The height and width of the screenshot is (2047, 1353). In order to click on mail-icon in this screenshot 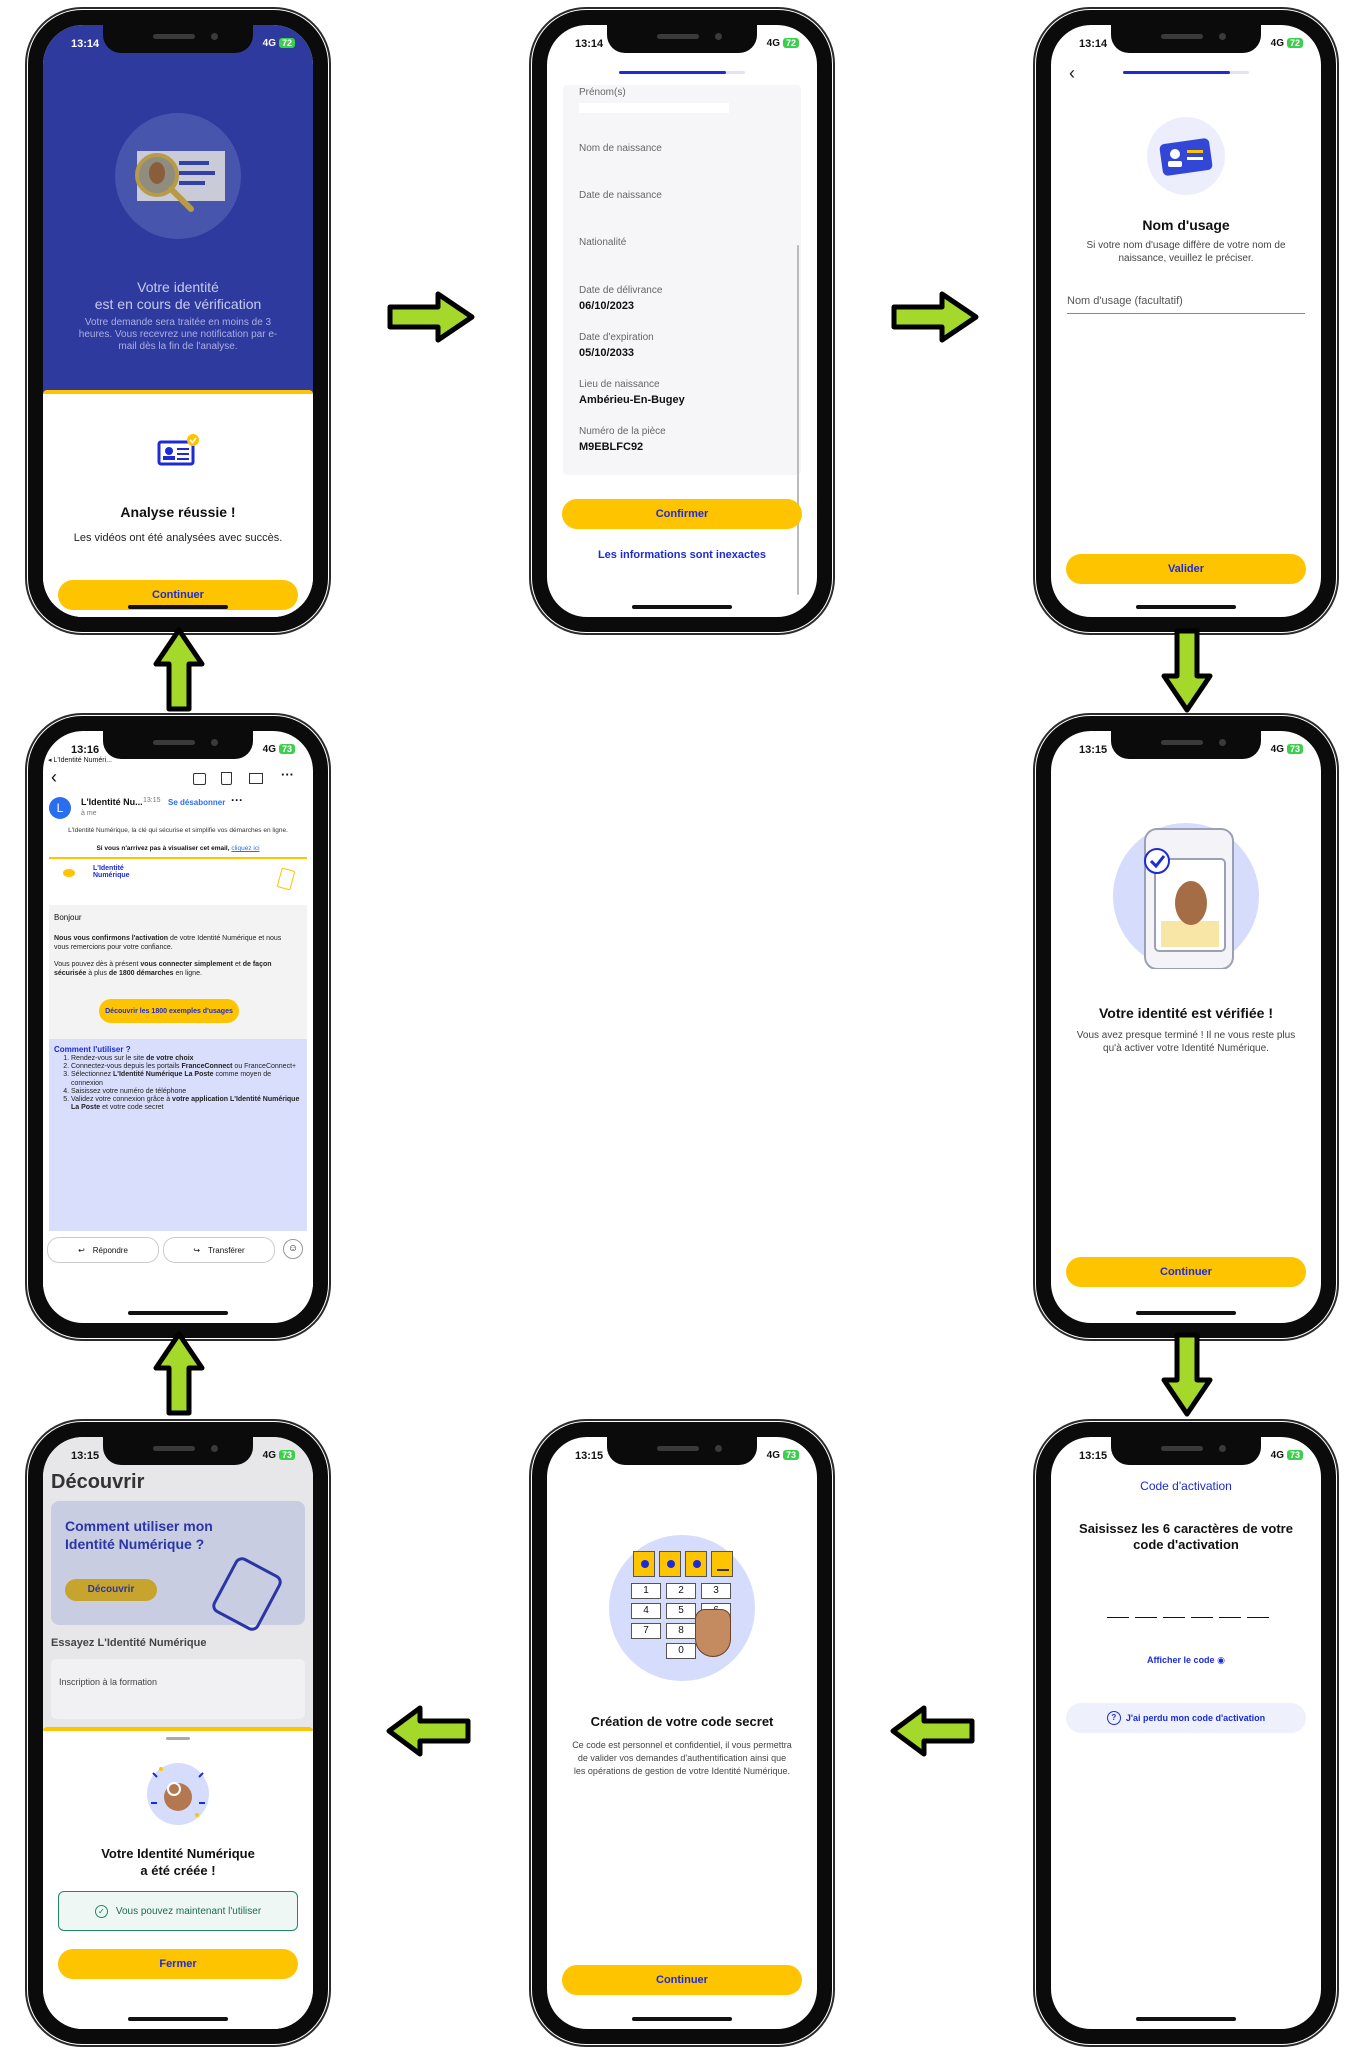, I will do `click(256, 778)`.